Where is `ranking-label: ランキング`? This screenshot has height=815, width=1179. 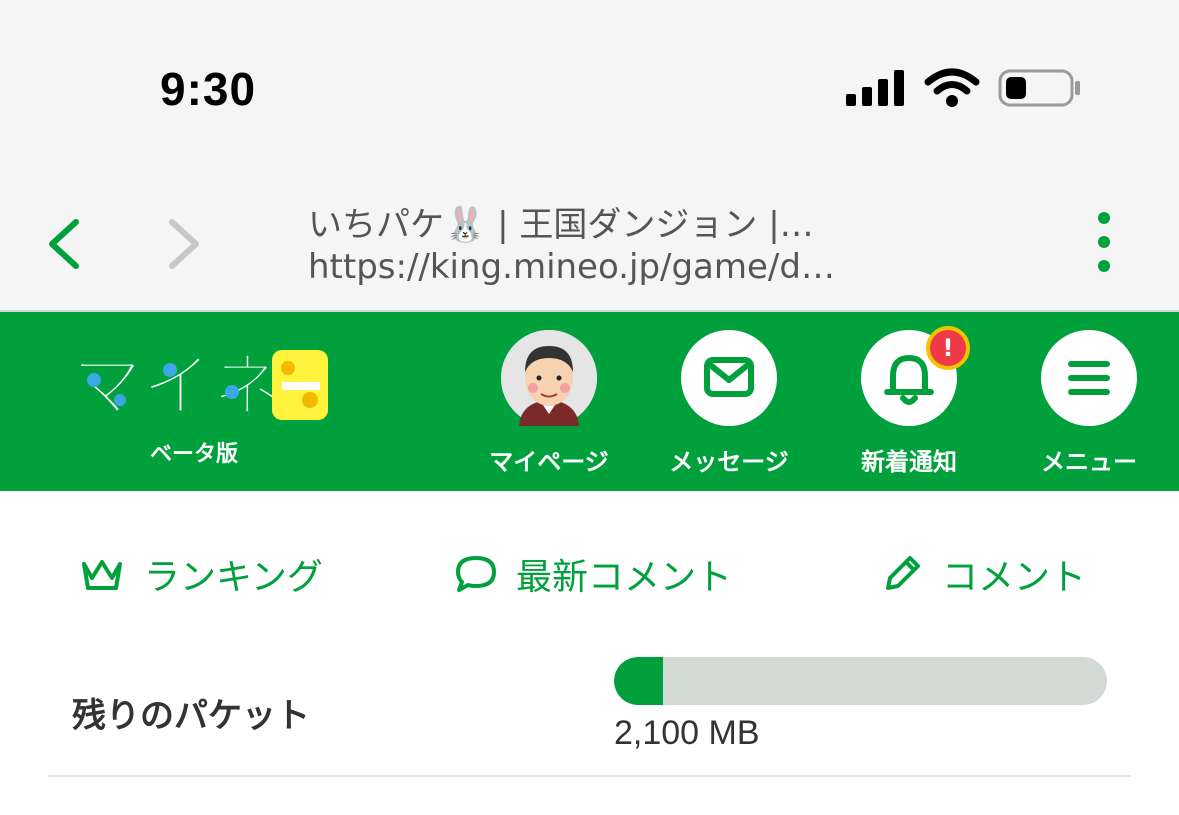 ranking-label: ランキング is located at coordinates (233, 574).